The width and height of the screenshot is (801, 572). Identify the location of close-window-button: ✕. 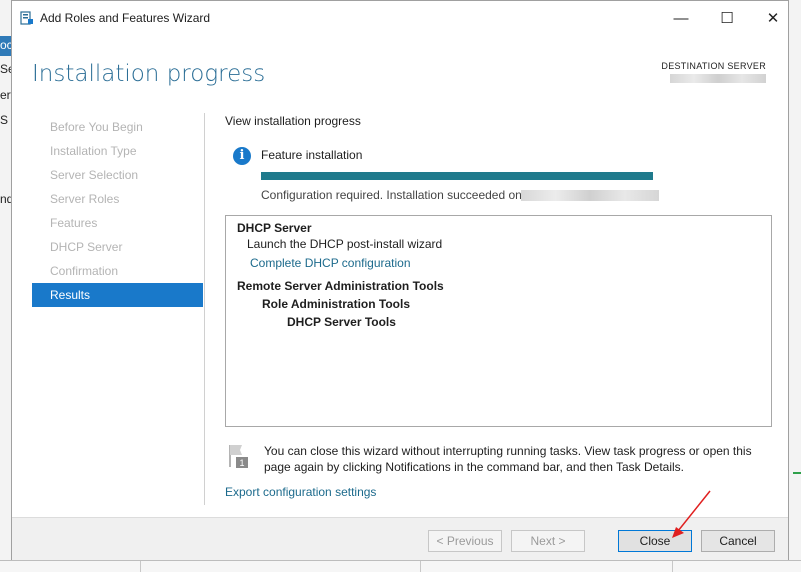
(773, 18).